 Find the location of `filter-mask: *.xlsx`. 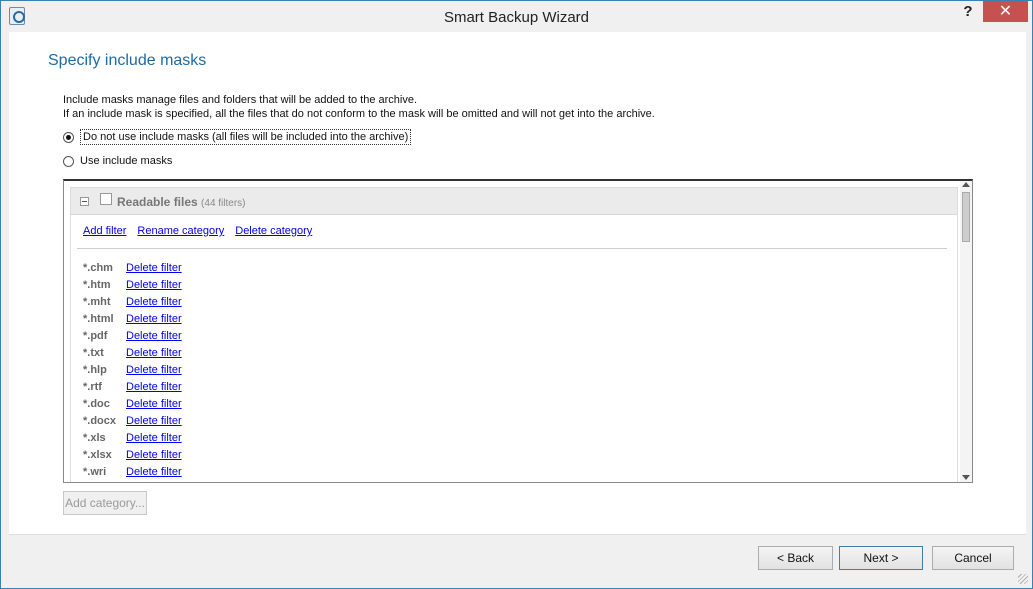

filter-mask: *.xlsx is located at coordinates (97, 454).